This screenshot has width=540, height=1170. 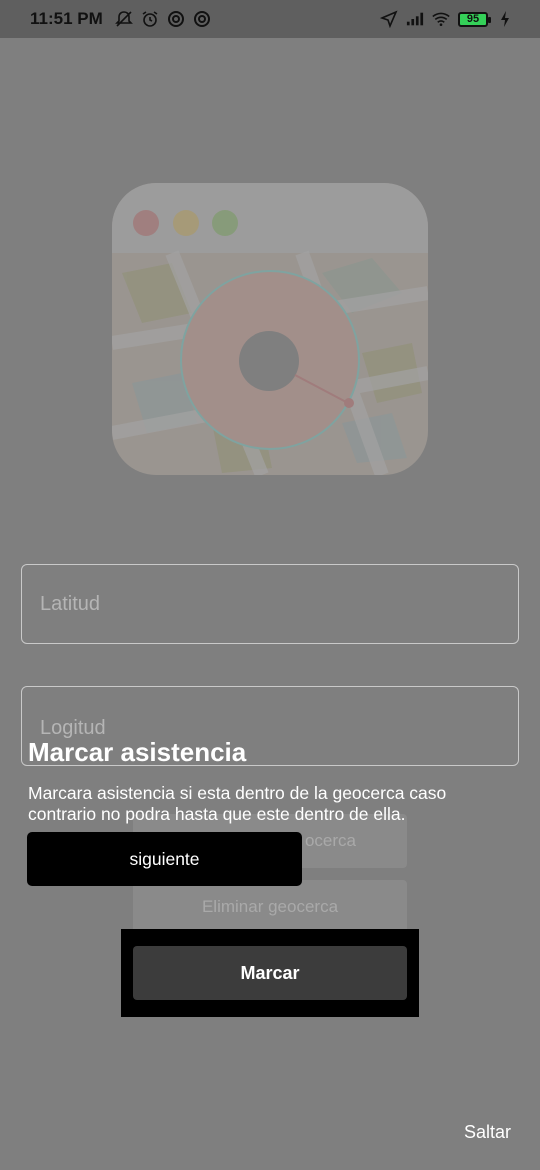 I want to click on charging-icon, so click(x=505, y=19).